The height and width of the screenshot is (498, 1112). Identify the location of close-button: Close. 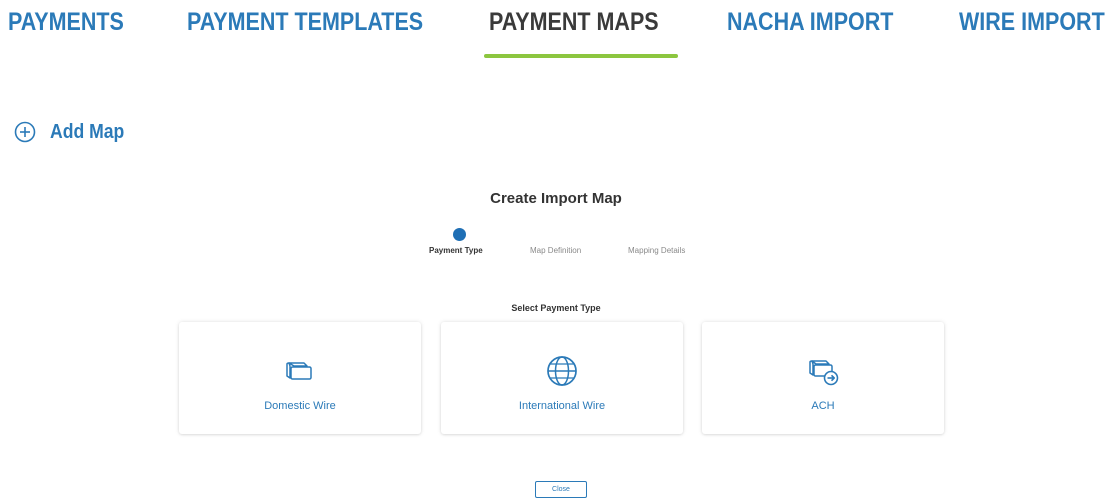
(561, 489).